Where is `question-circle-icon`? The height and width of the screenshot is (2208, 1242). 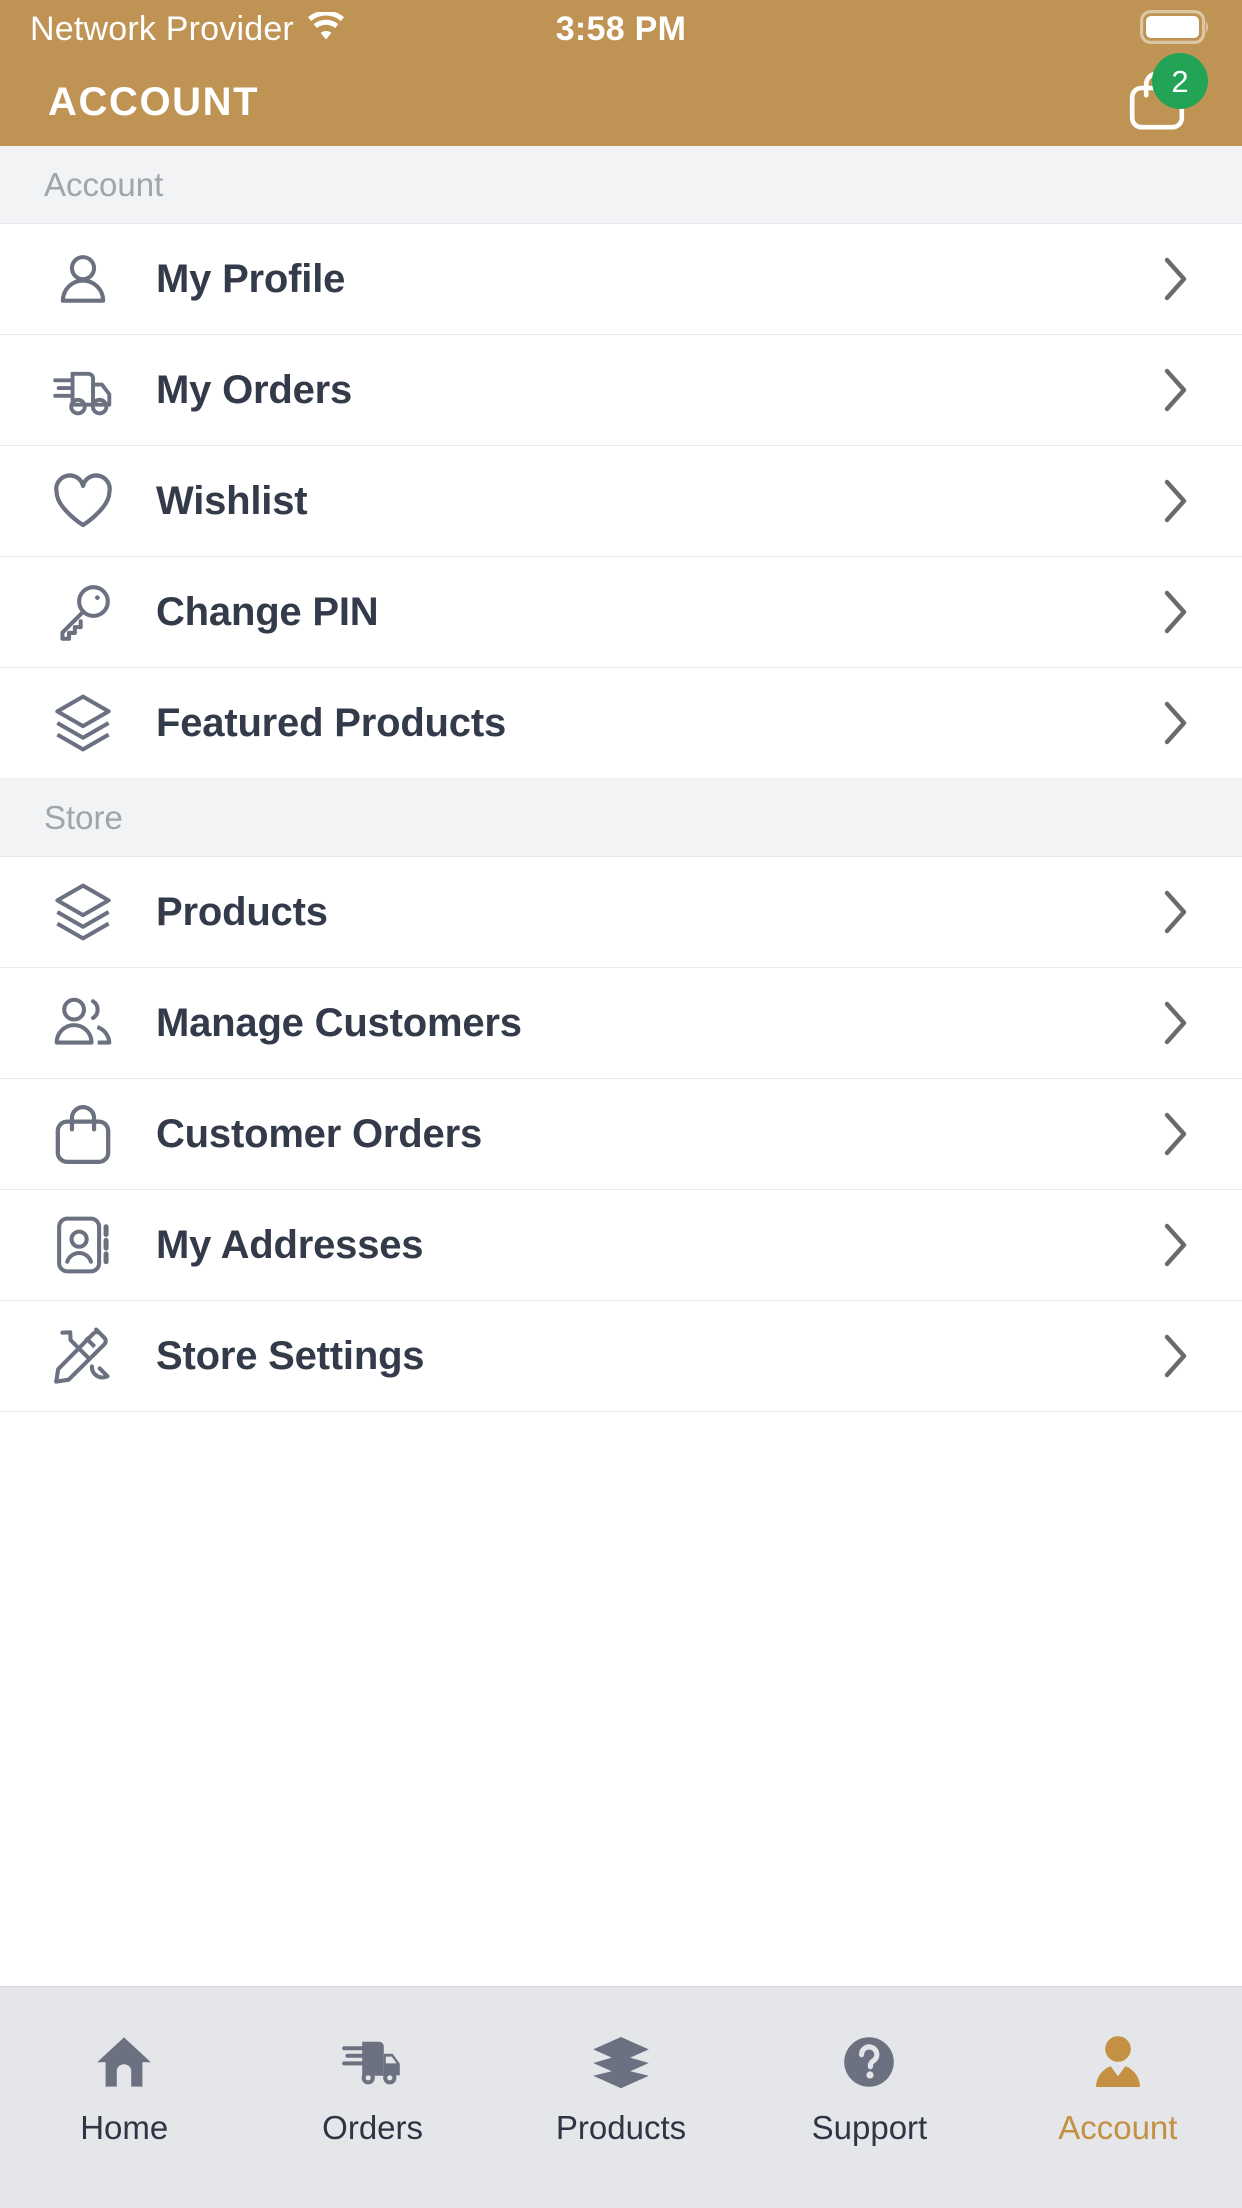 question-circle-icon is located at coordinates (869, 2062).